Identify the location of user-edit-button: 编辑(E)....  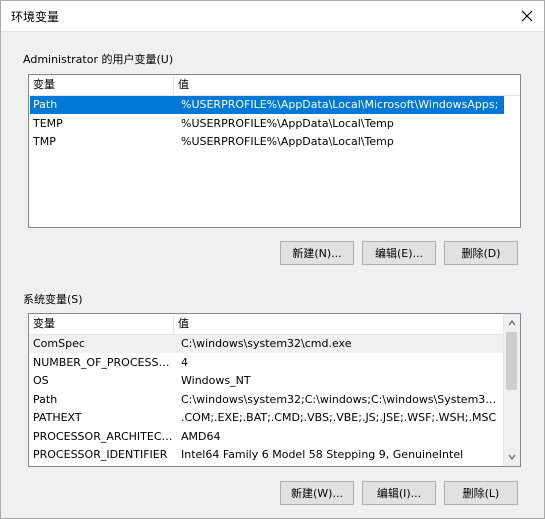
(399, 253).